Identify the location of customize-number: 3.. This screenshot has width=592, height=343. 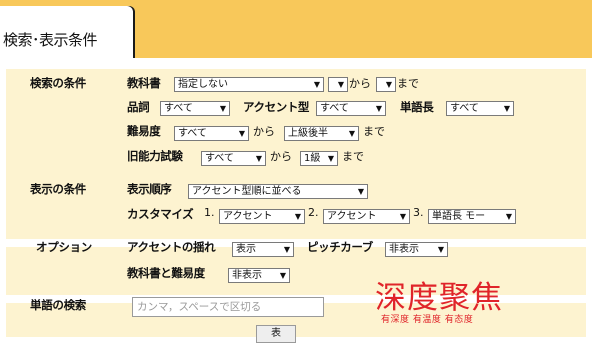
(418, 212).